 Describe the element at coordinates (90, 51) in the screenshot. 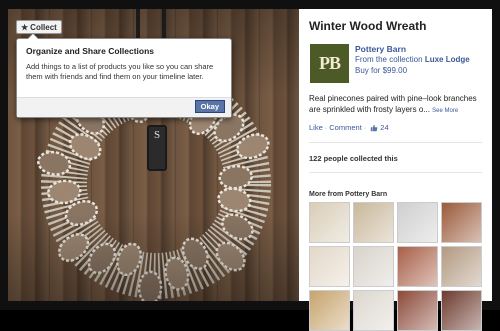

I see `tooltip-title: Organize and Share Collections` at that location.